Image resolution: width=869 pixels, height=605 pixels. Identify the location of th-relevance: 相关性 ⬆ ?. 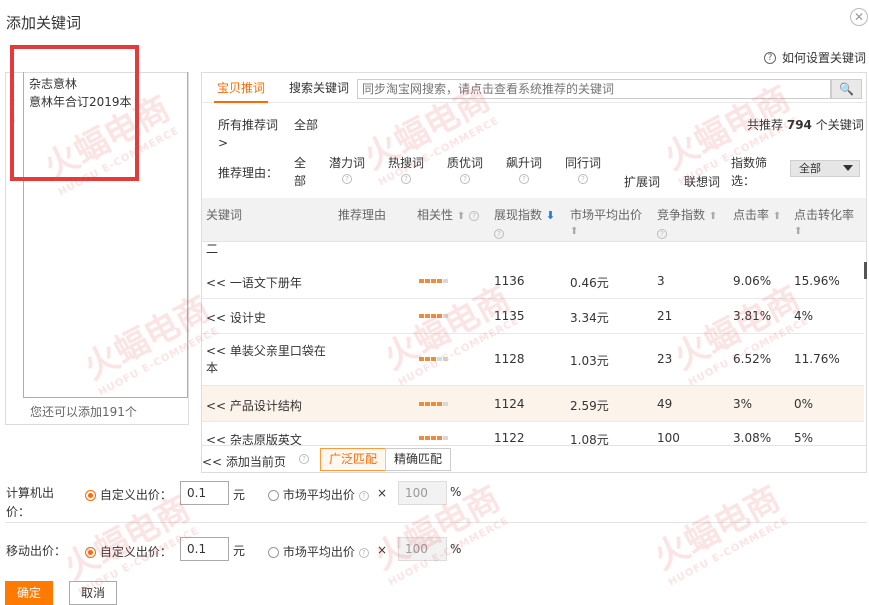
(448, 214).